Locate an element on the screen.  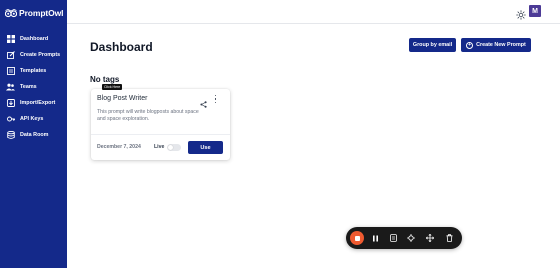
move-icon is located at coordinates (430, 238).